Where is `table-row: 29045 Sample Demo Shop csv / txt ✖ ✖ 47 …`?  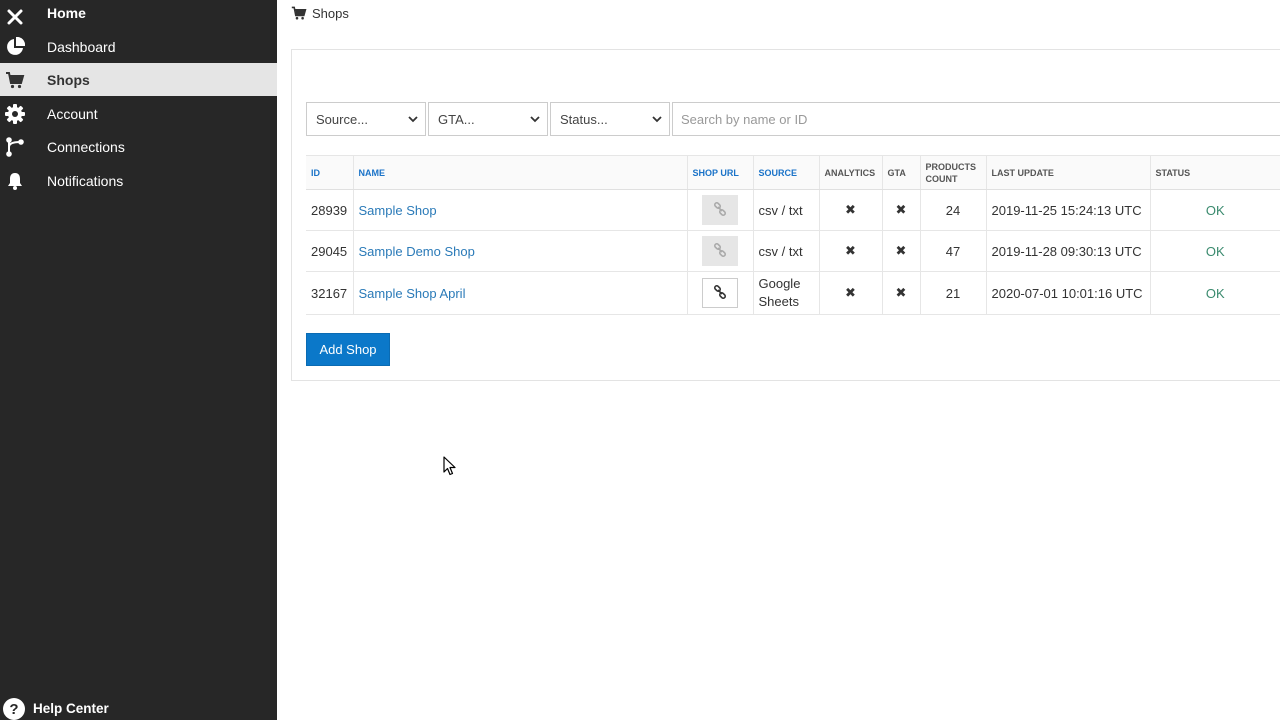
table-row: 29045 Sample Demo Shop csv / txt ✖ ✖ 47 … is located at coordinates (793, 251).